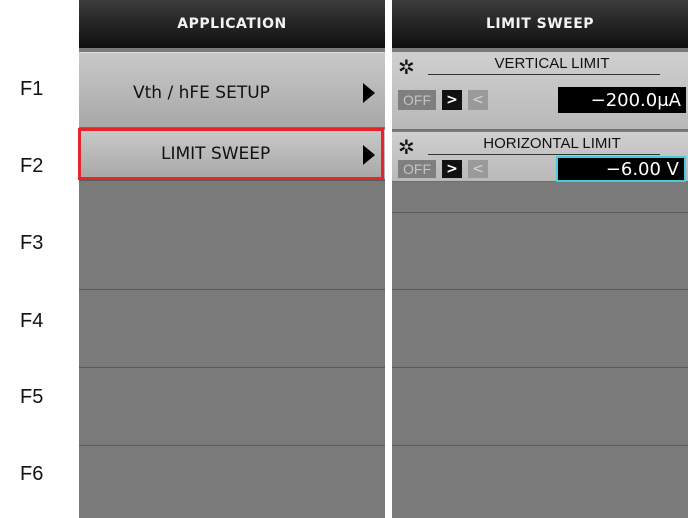 The height and width of the screenshot is (518, 688). Describe the element at coordinates (540, 157) in the screenshot. I see `horizontal-limit-block: ✲ HORIZONTAL LIMIT OFF > < −6.00 V` at that location.